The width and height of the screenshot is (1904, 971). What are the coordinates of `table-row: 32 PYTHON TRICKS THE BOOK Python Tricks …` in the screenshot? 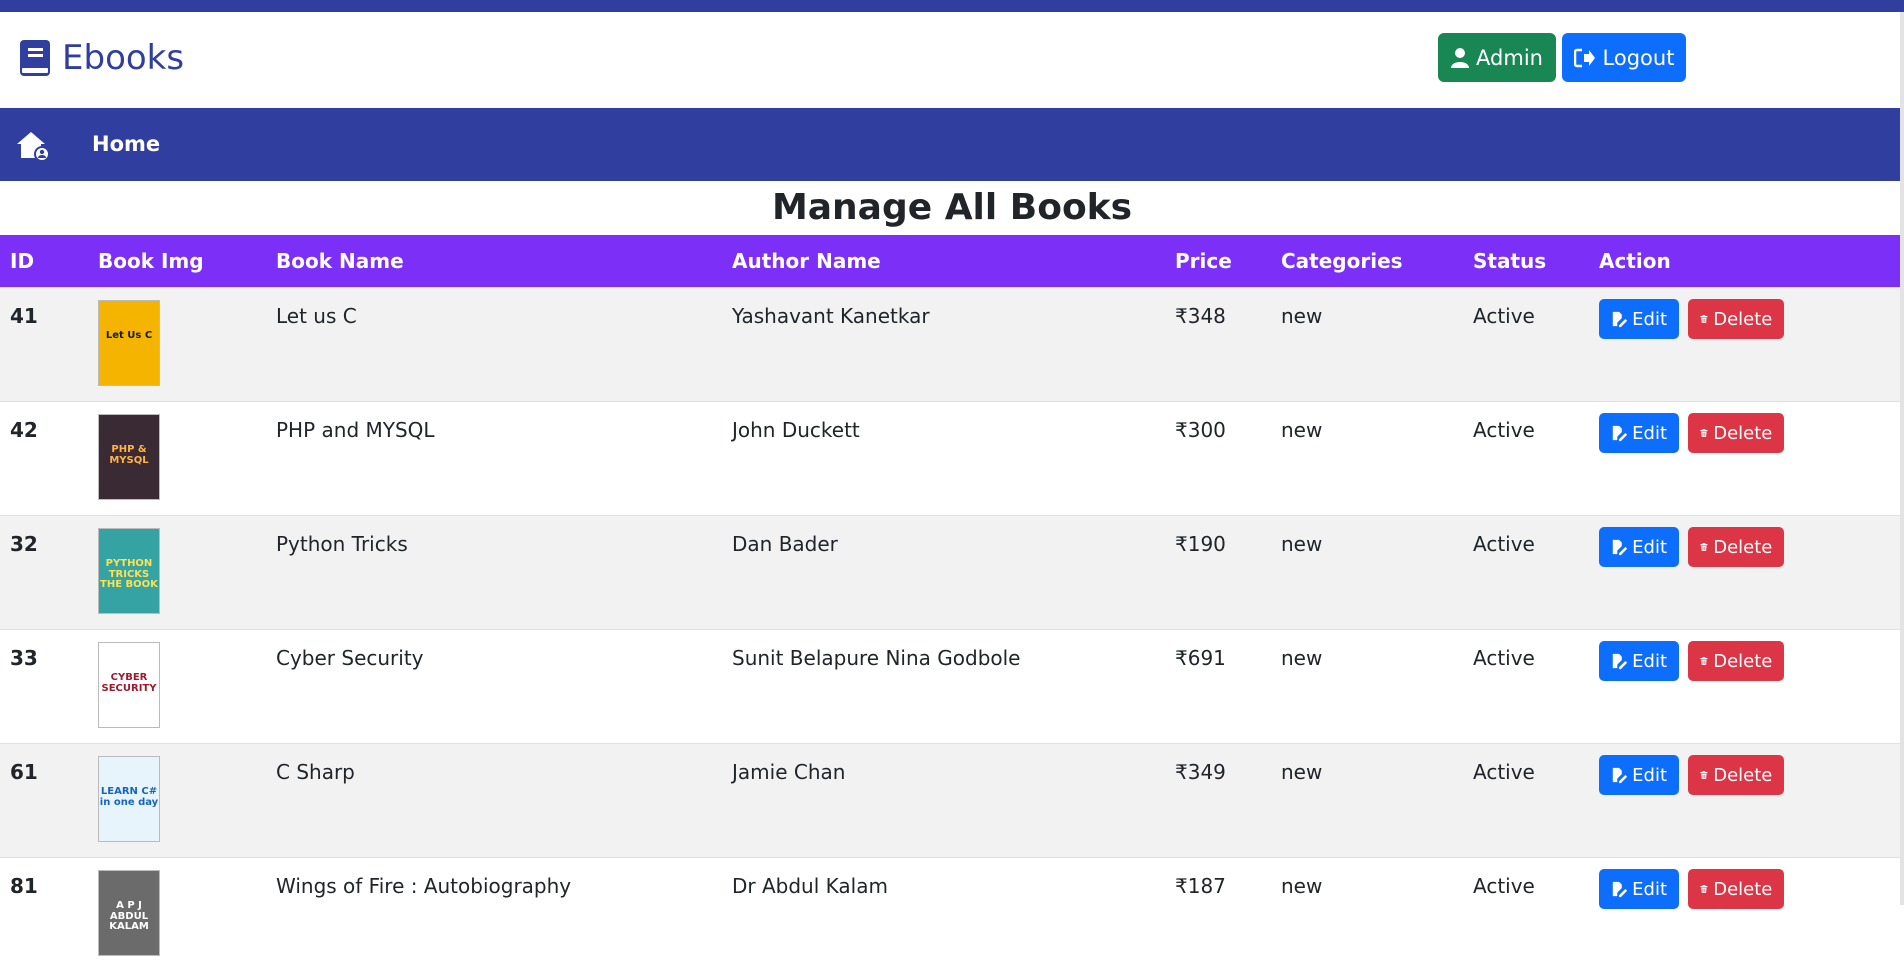 It's located at (950, 573).